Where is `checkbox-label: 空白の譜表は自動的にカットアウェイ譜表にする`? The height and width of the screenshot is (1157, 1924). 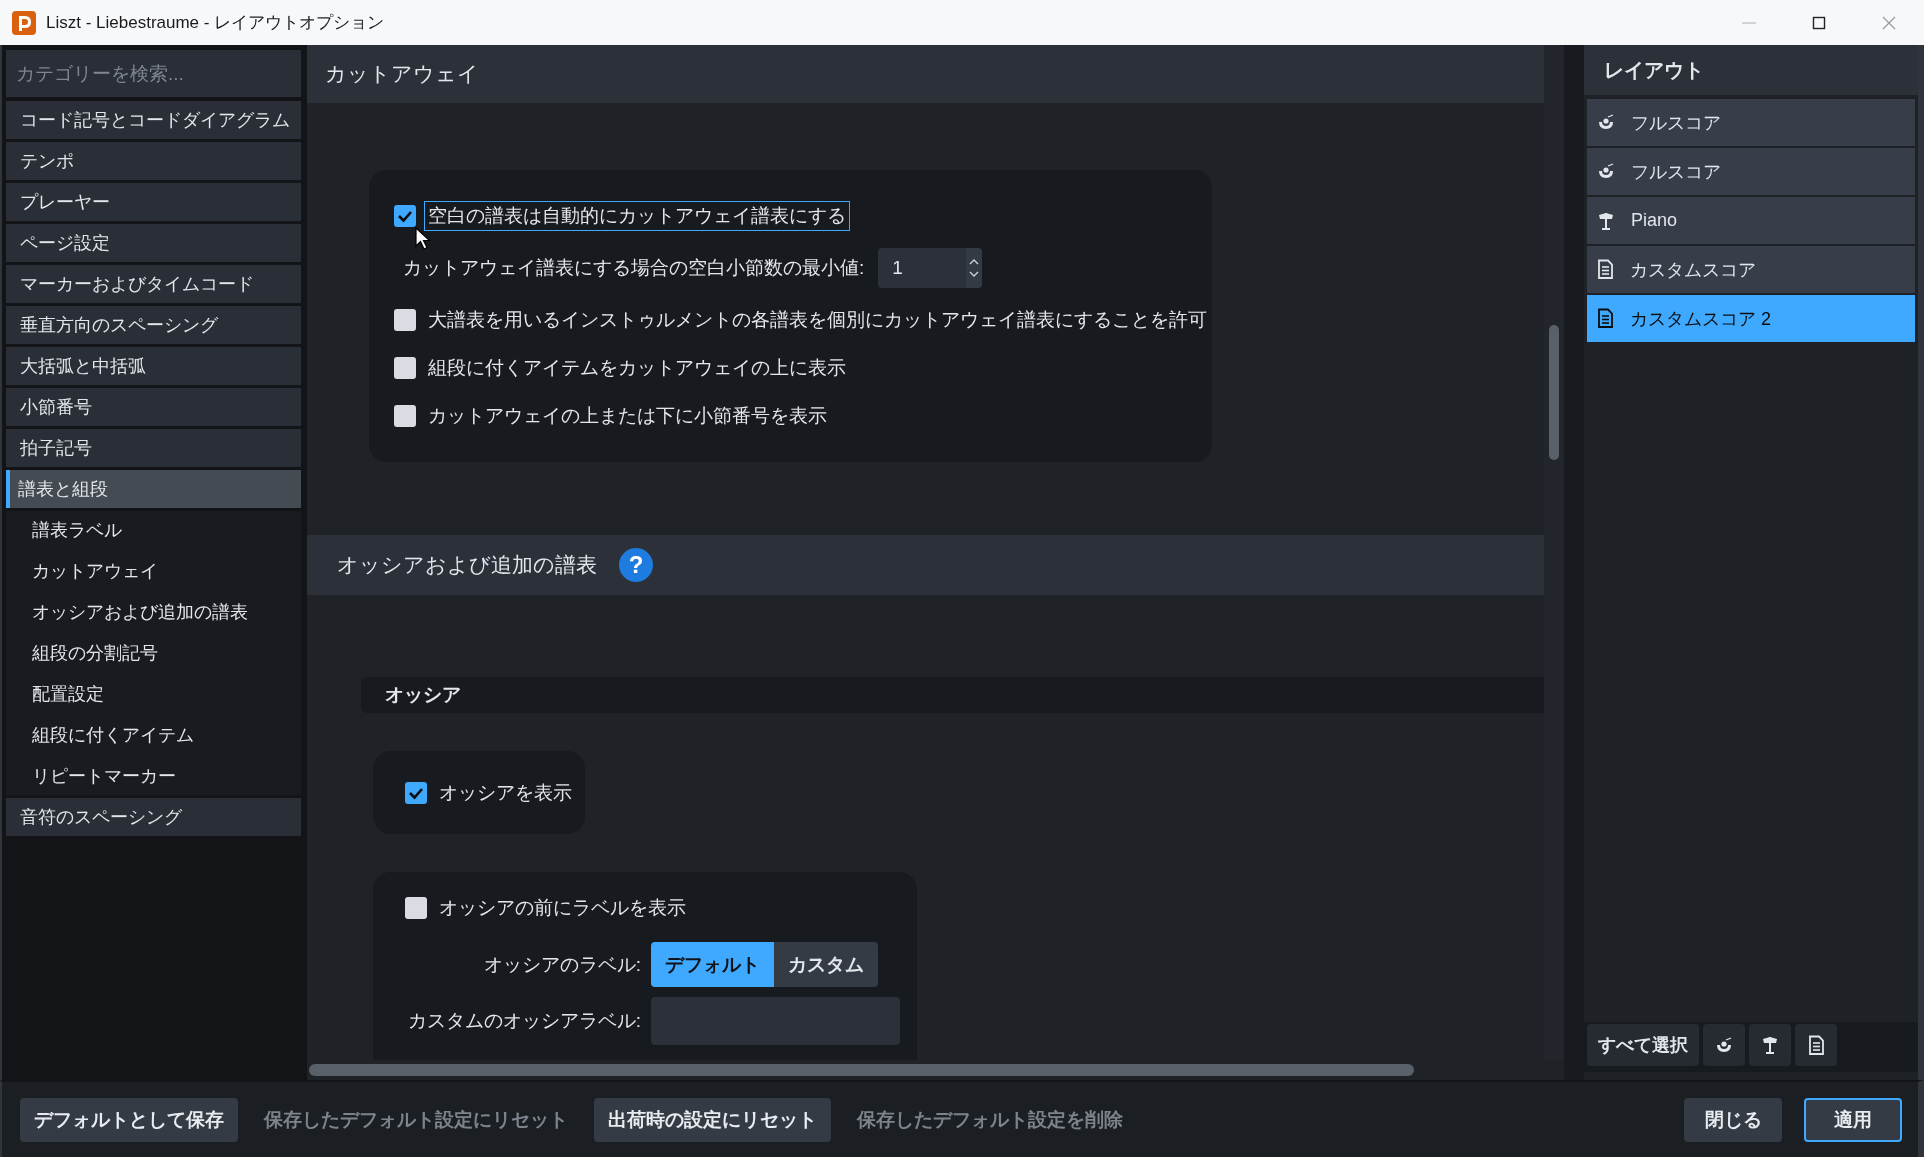 checkbox-label: 空白の譜表は自動的にカットアウェイ譜表にする is located at coordinates (637, 216).